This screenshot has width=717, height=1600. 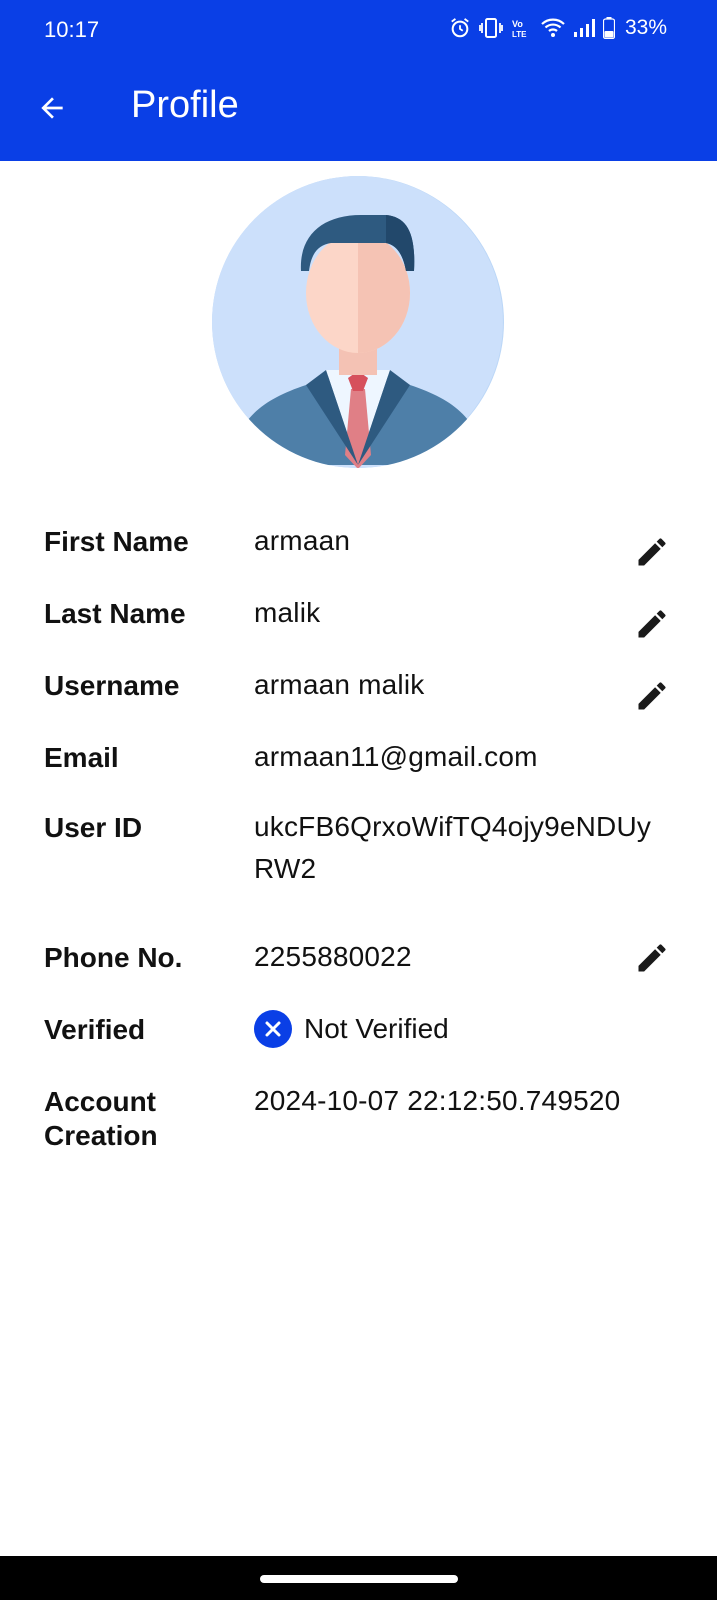 I want to click on status-time: 10:17, so click(x=72, y=29).